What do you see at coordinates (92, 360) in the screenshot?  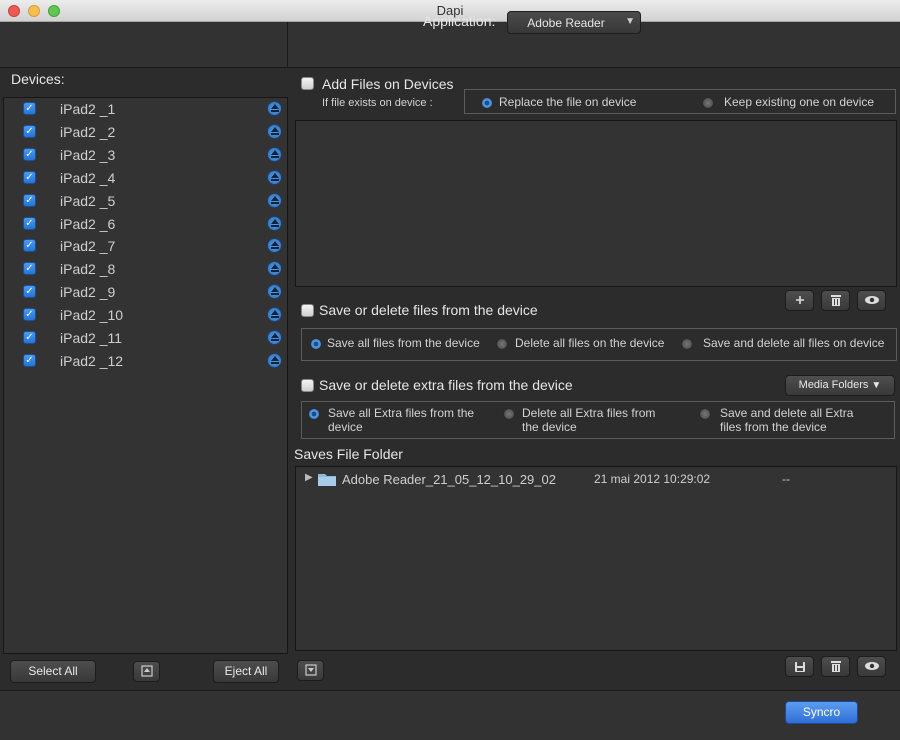 I see `device-name: iPad2 _12` at bounding box center [92, 360].